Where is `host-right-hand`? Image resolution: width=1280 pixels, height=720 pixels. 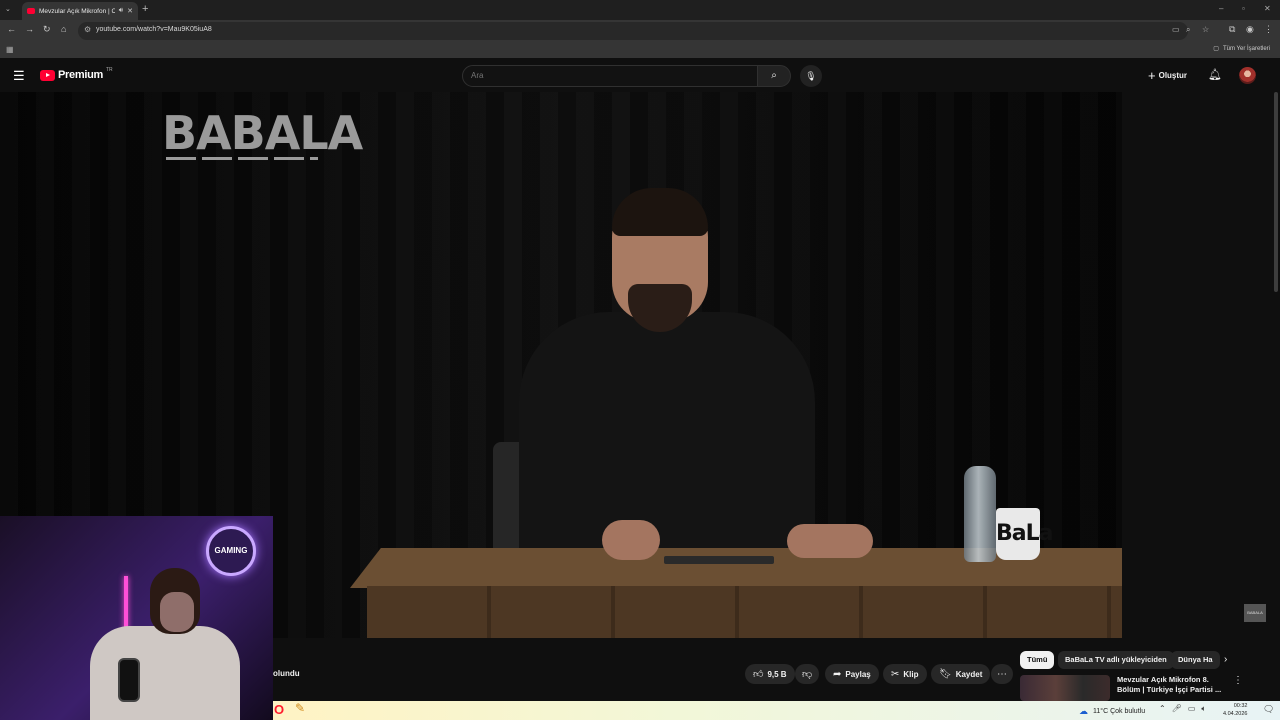 host-right-hand is located at coordinates (830, 541).